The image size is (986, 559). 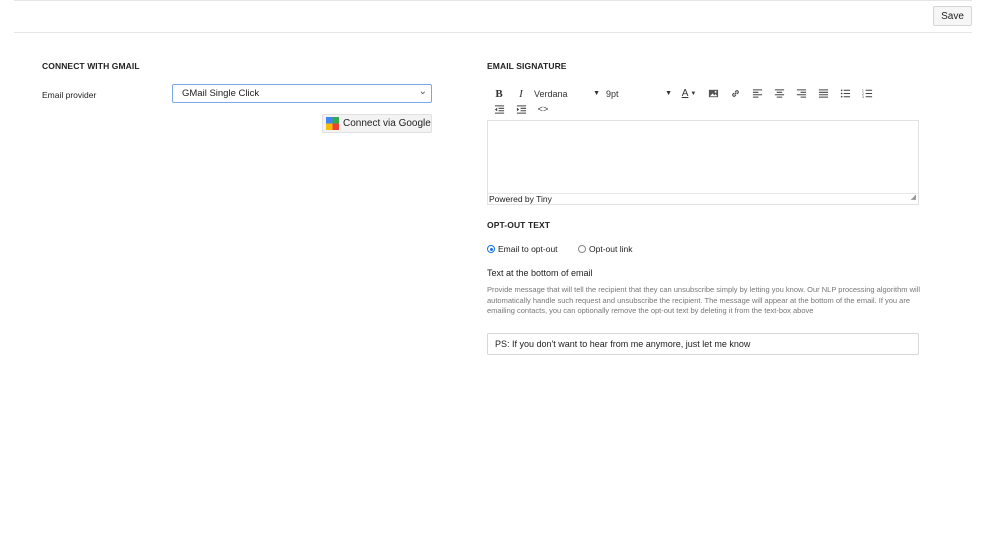 What do you see at coordinates (521, 109) in the screenshot?
I see `indent-icon` at bounding box center [521, 109].